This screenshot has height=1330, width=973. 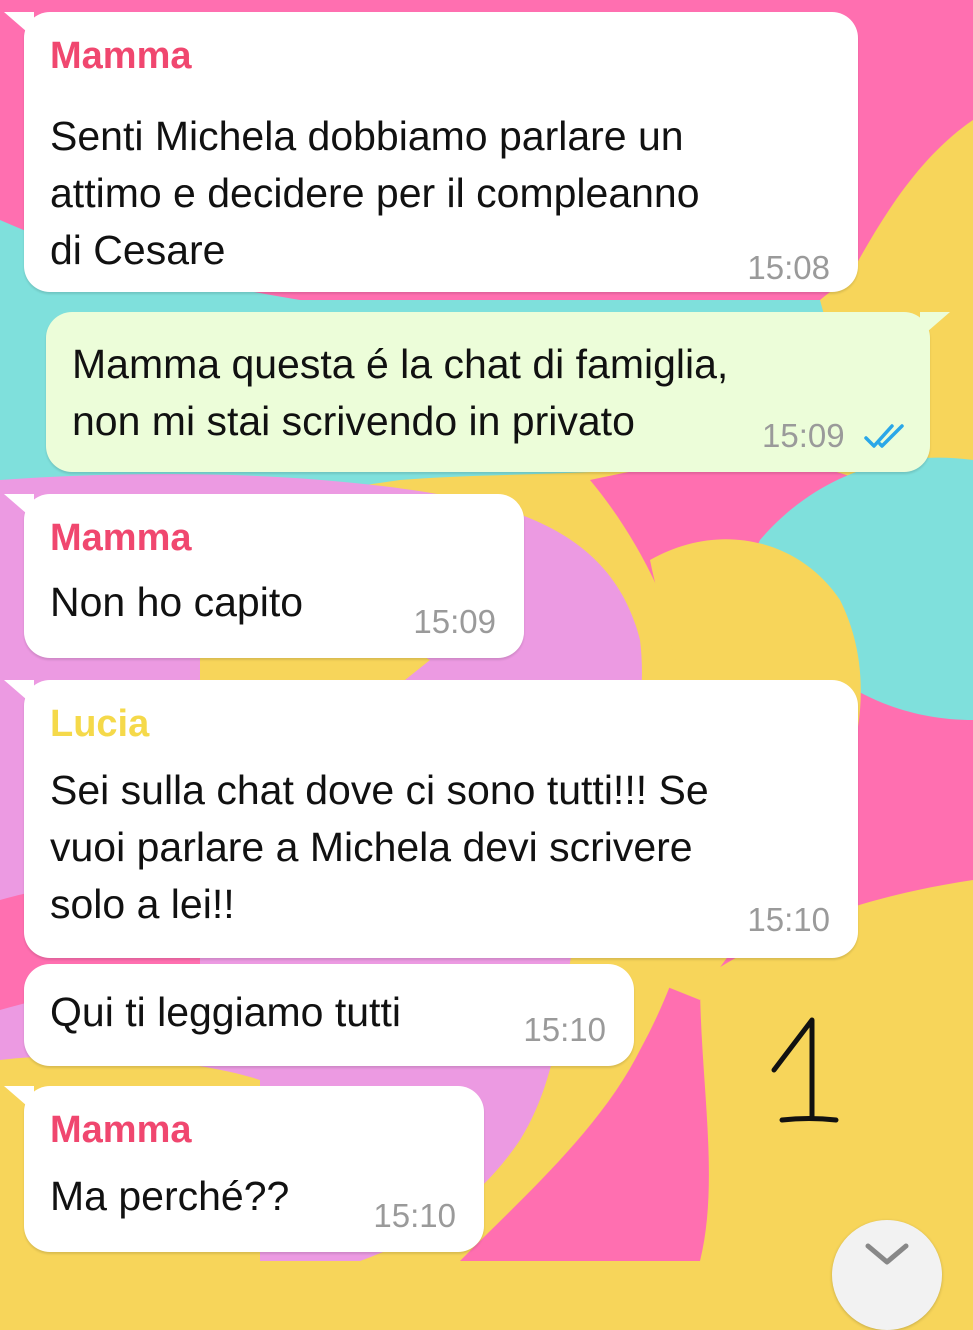 I want to click on message-text-line: non mi stai scrivendo in privato, so click(x=353, y=421).